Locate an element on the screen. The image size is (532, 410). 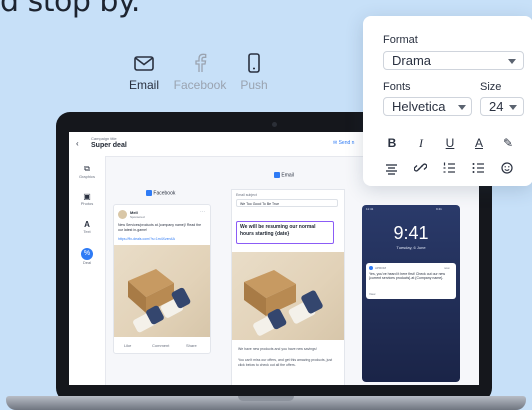
share-button: Share is located at coordinates (191, 345).